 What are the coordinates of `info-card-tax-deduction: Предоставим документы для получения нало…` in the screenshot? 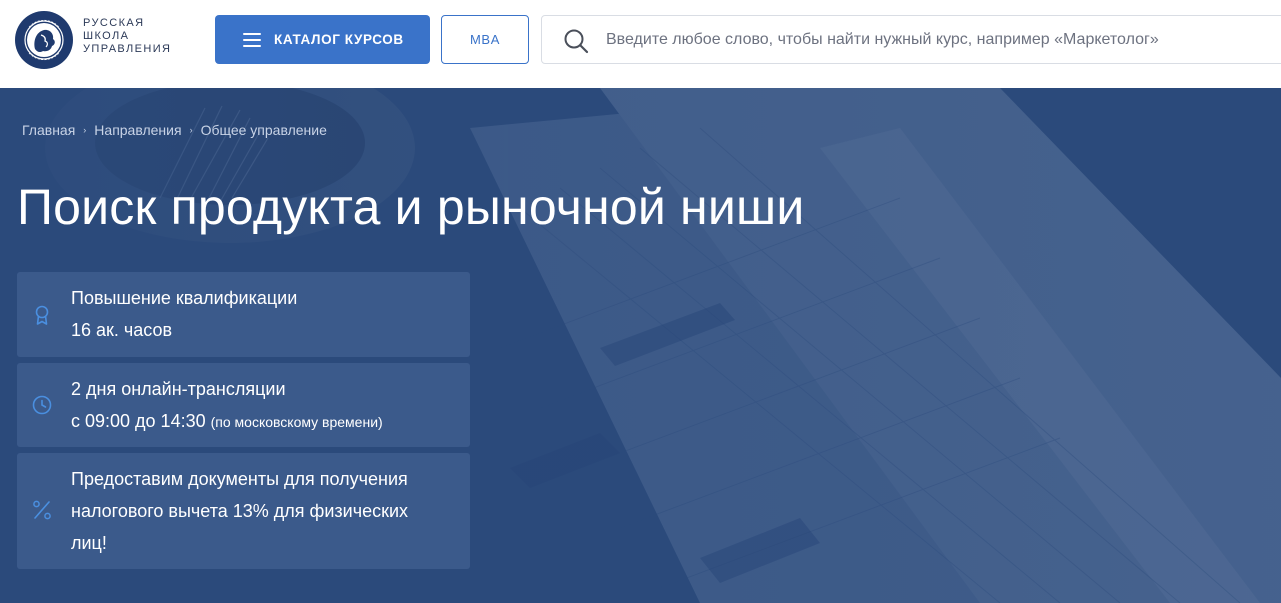 It's located at (243, 511).